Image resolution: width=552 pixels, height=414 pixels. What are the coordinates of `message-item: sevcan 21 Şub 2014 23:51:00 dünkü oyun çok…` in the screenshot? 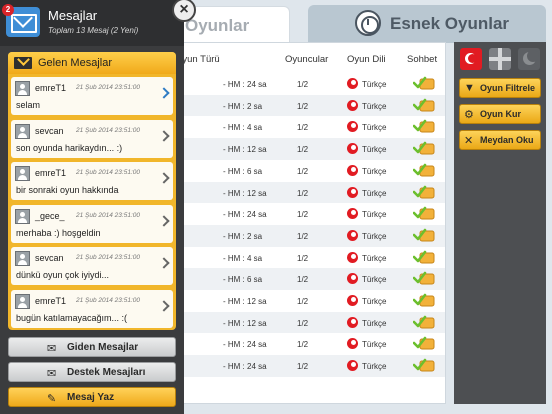 It's located at (92, 266).